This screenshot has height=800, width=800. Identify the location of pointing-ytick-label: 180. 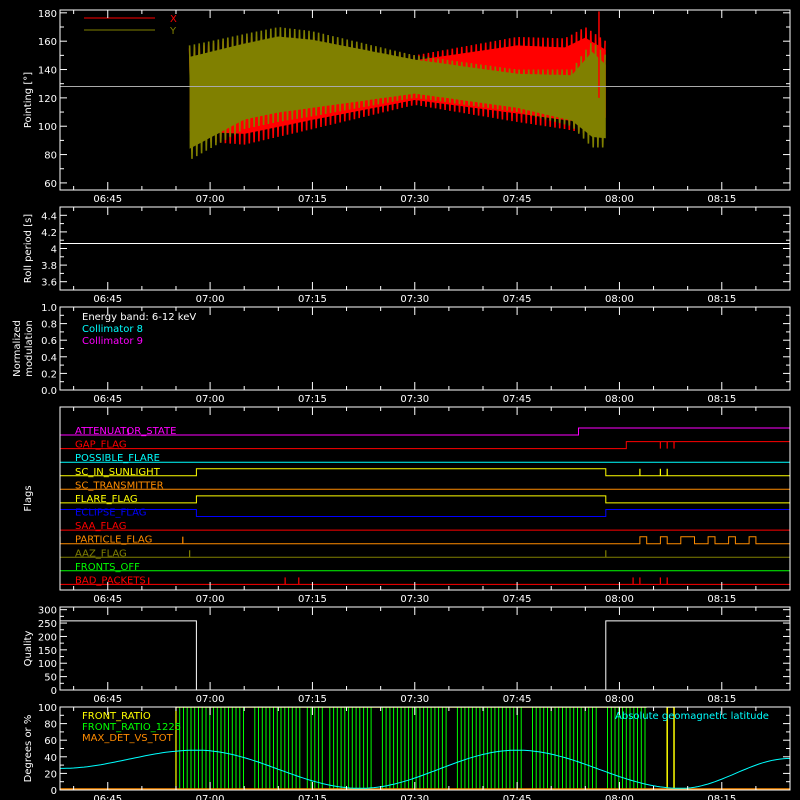
(47, 14).